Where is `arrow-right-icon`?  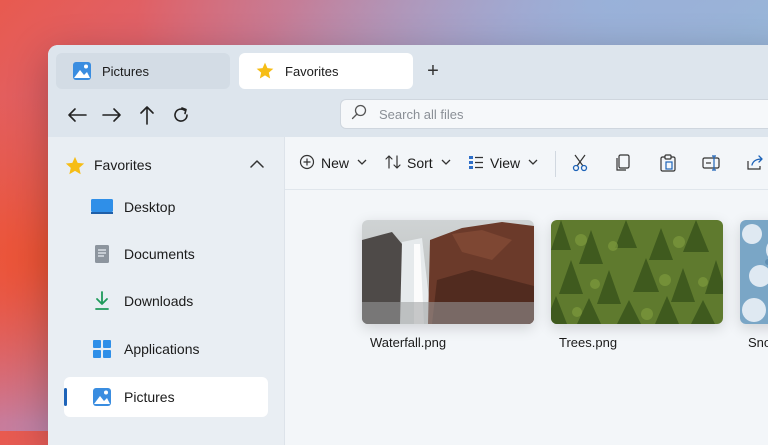 arrow-right-icon is located at coordinates (111, 115).